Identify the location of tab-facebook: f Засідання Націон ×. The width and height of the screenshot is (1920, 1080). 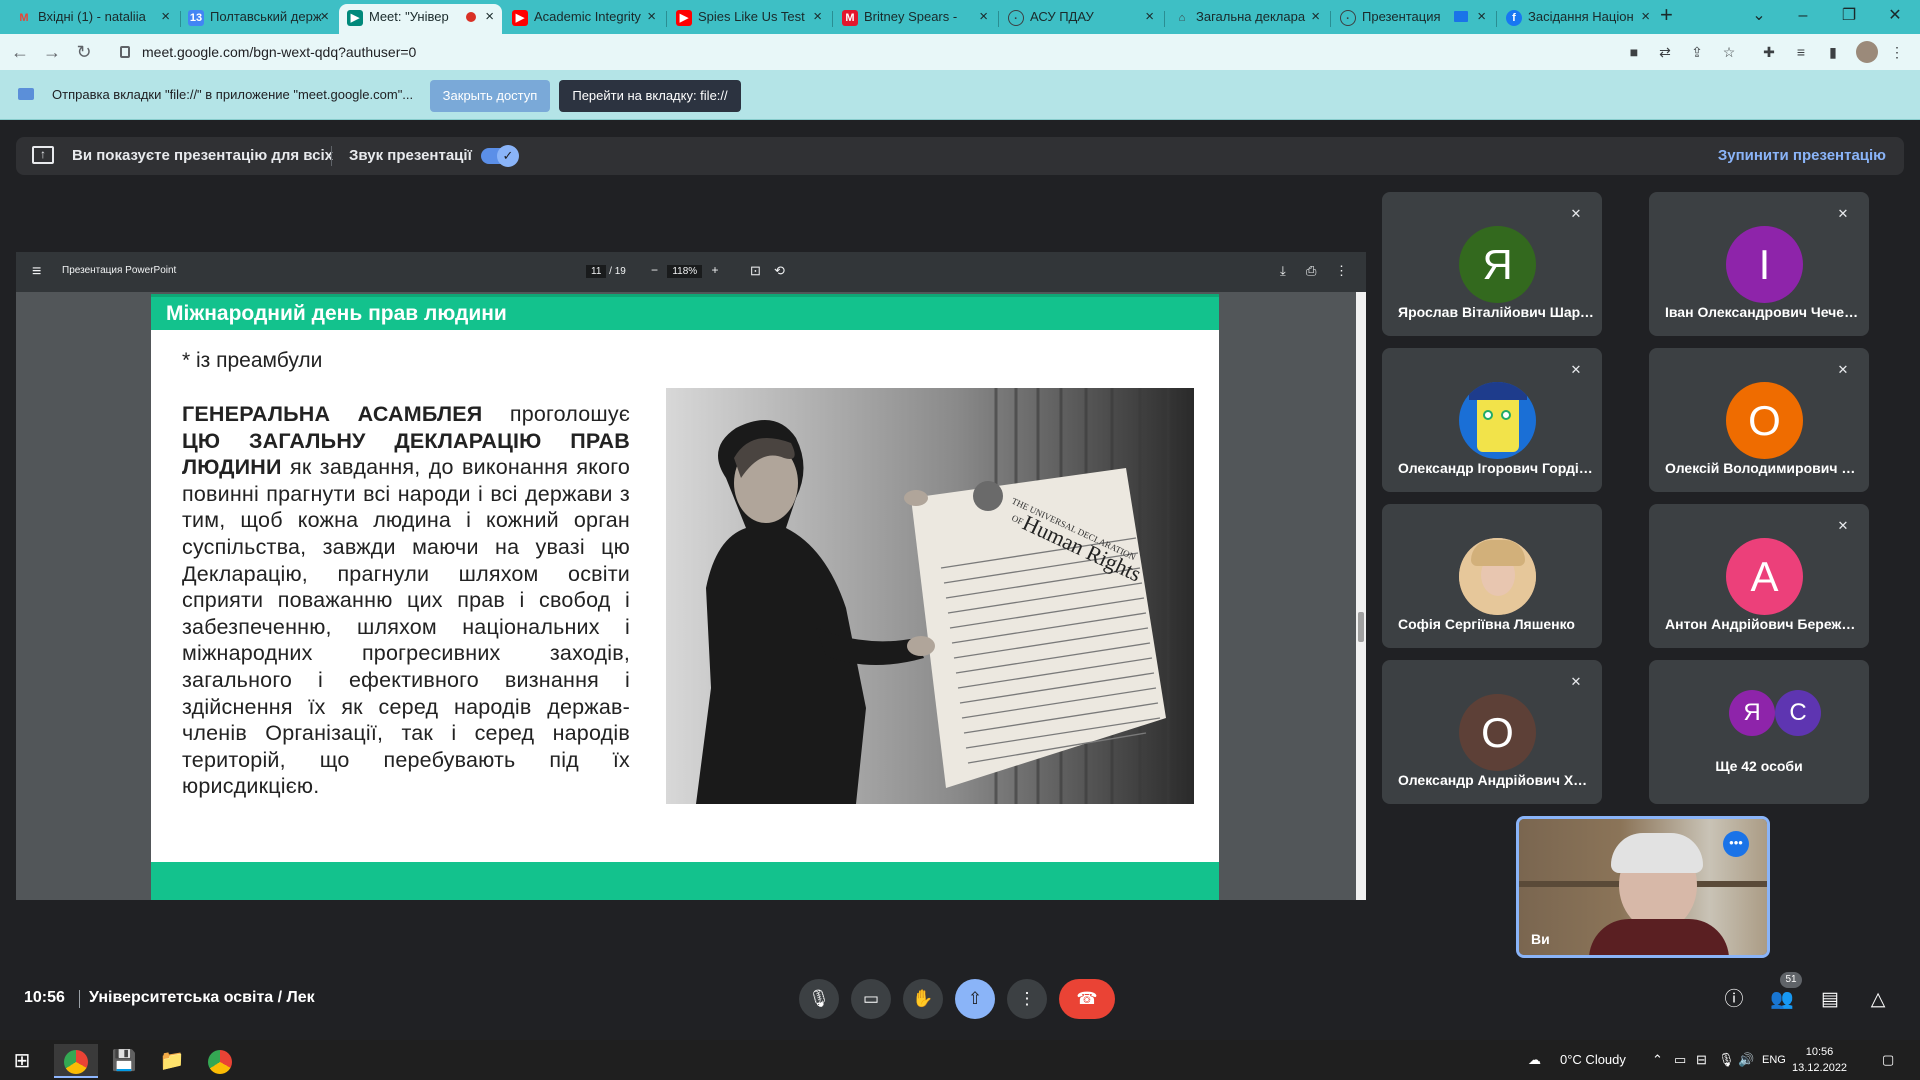
(1578, 19).